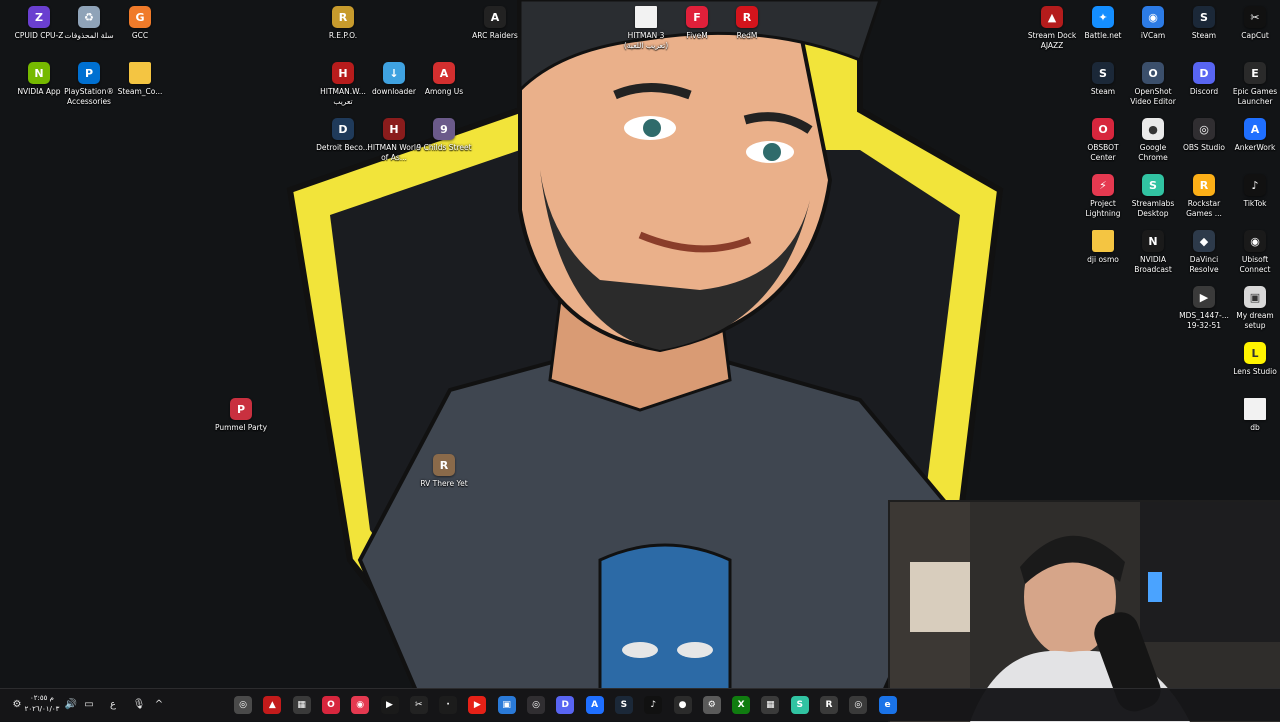 This screenshot has height=722, width=1280. Describe the element at coordinates (1253, 23) in the screenshot. I see `desktop-icon-13: ✂ CapCut` at that location.